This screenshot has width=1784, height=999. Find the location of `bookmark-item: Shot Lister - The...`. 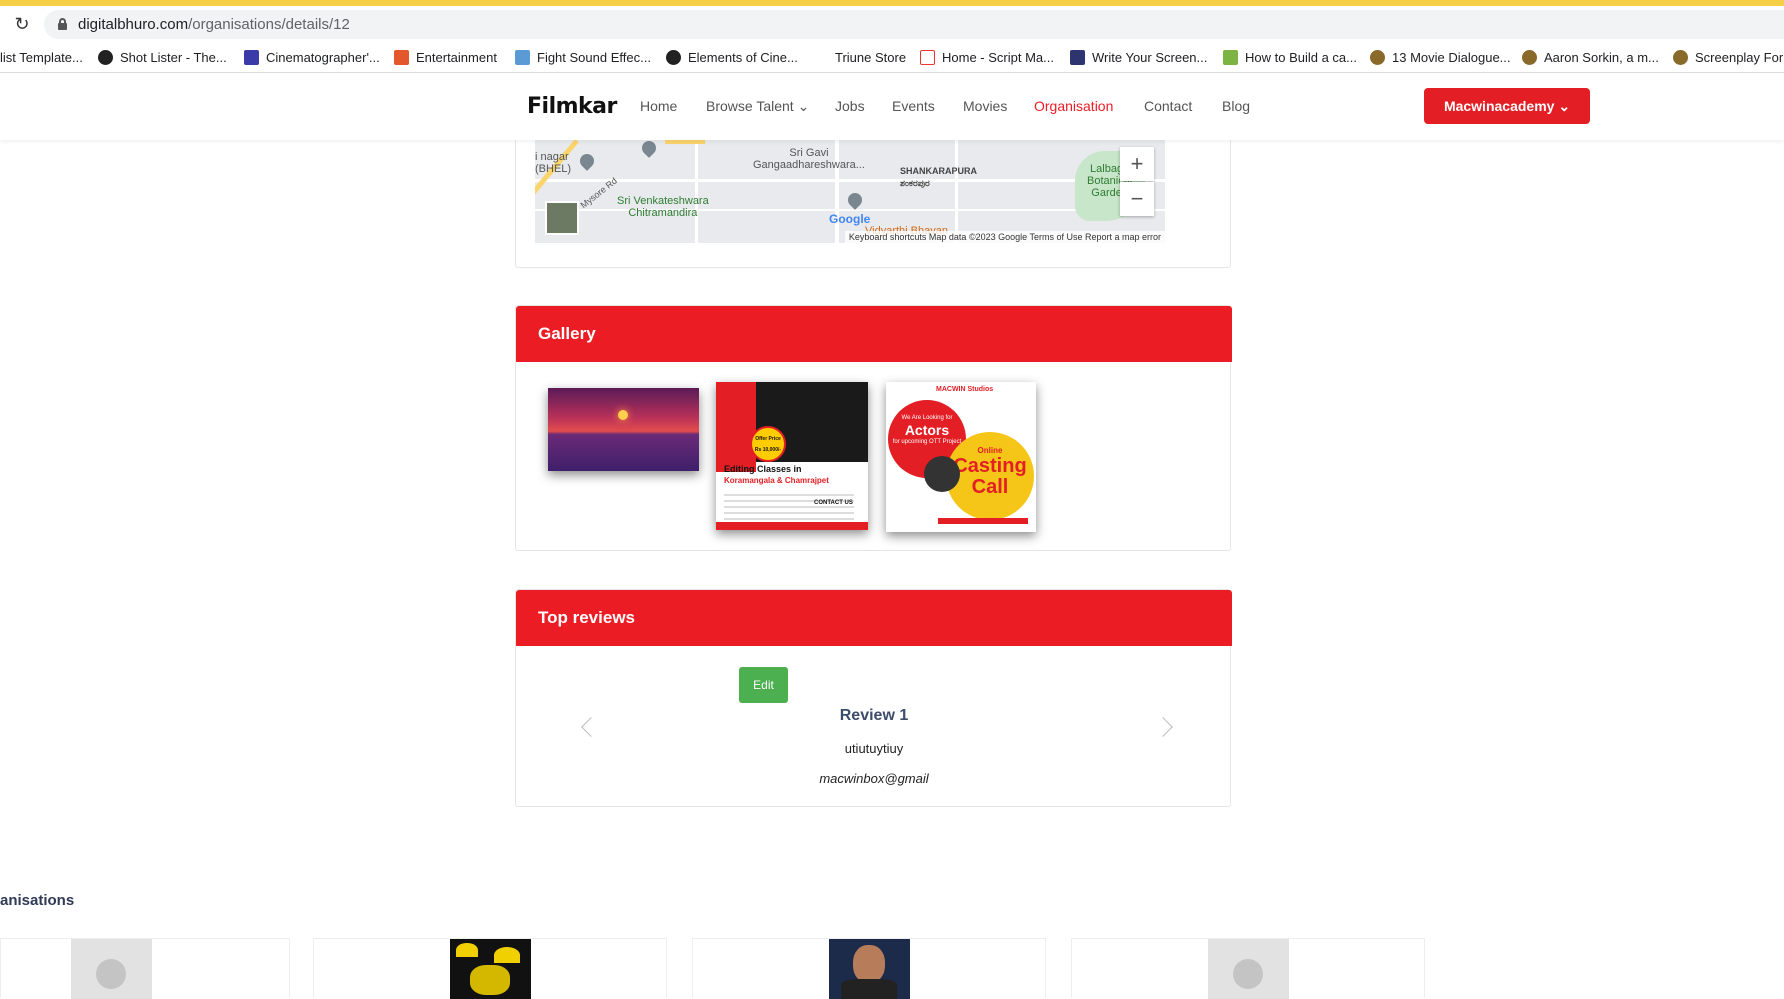

bookmark-item: Shot Lister - The... is located at coordinates (162, 58).